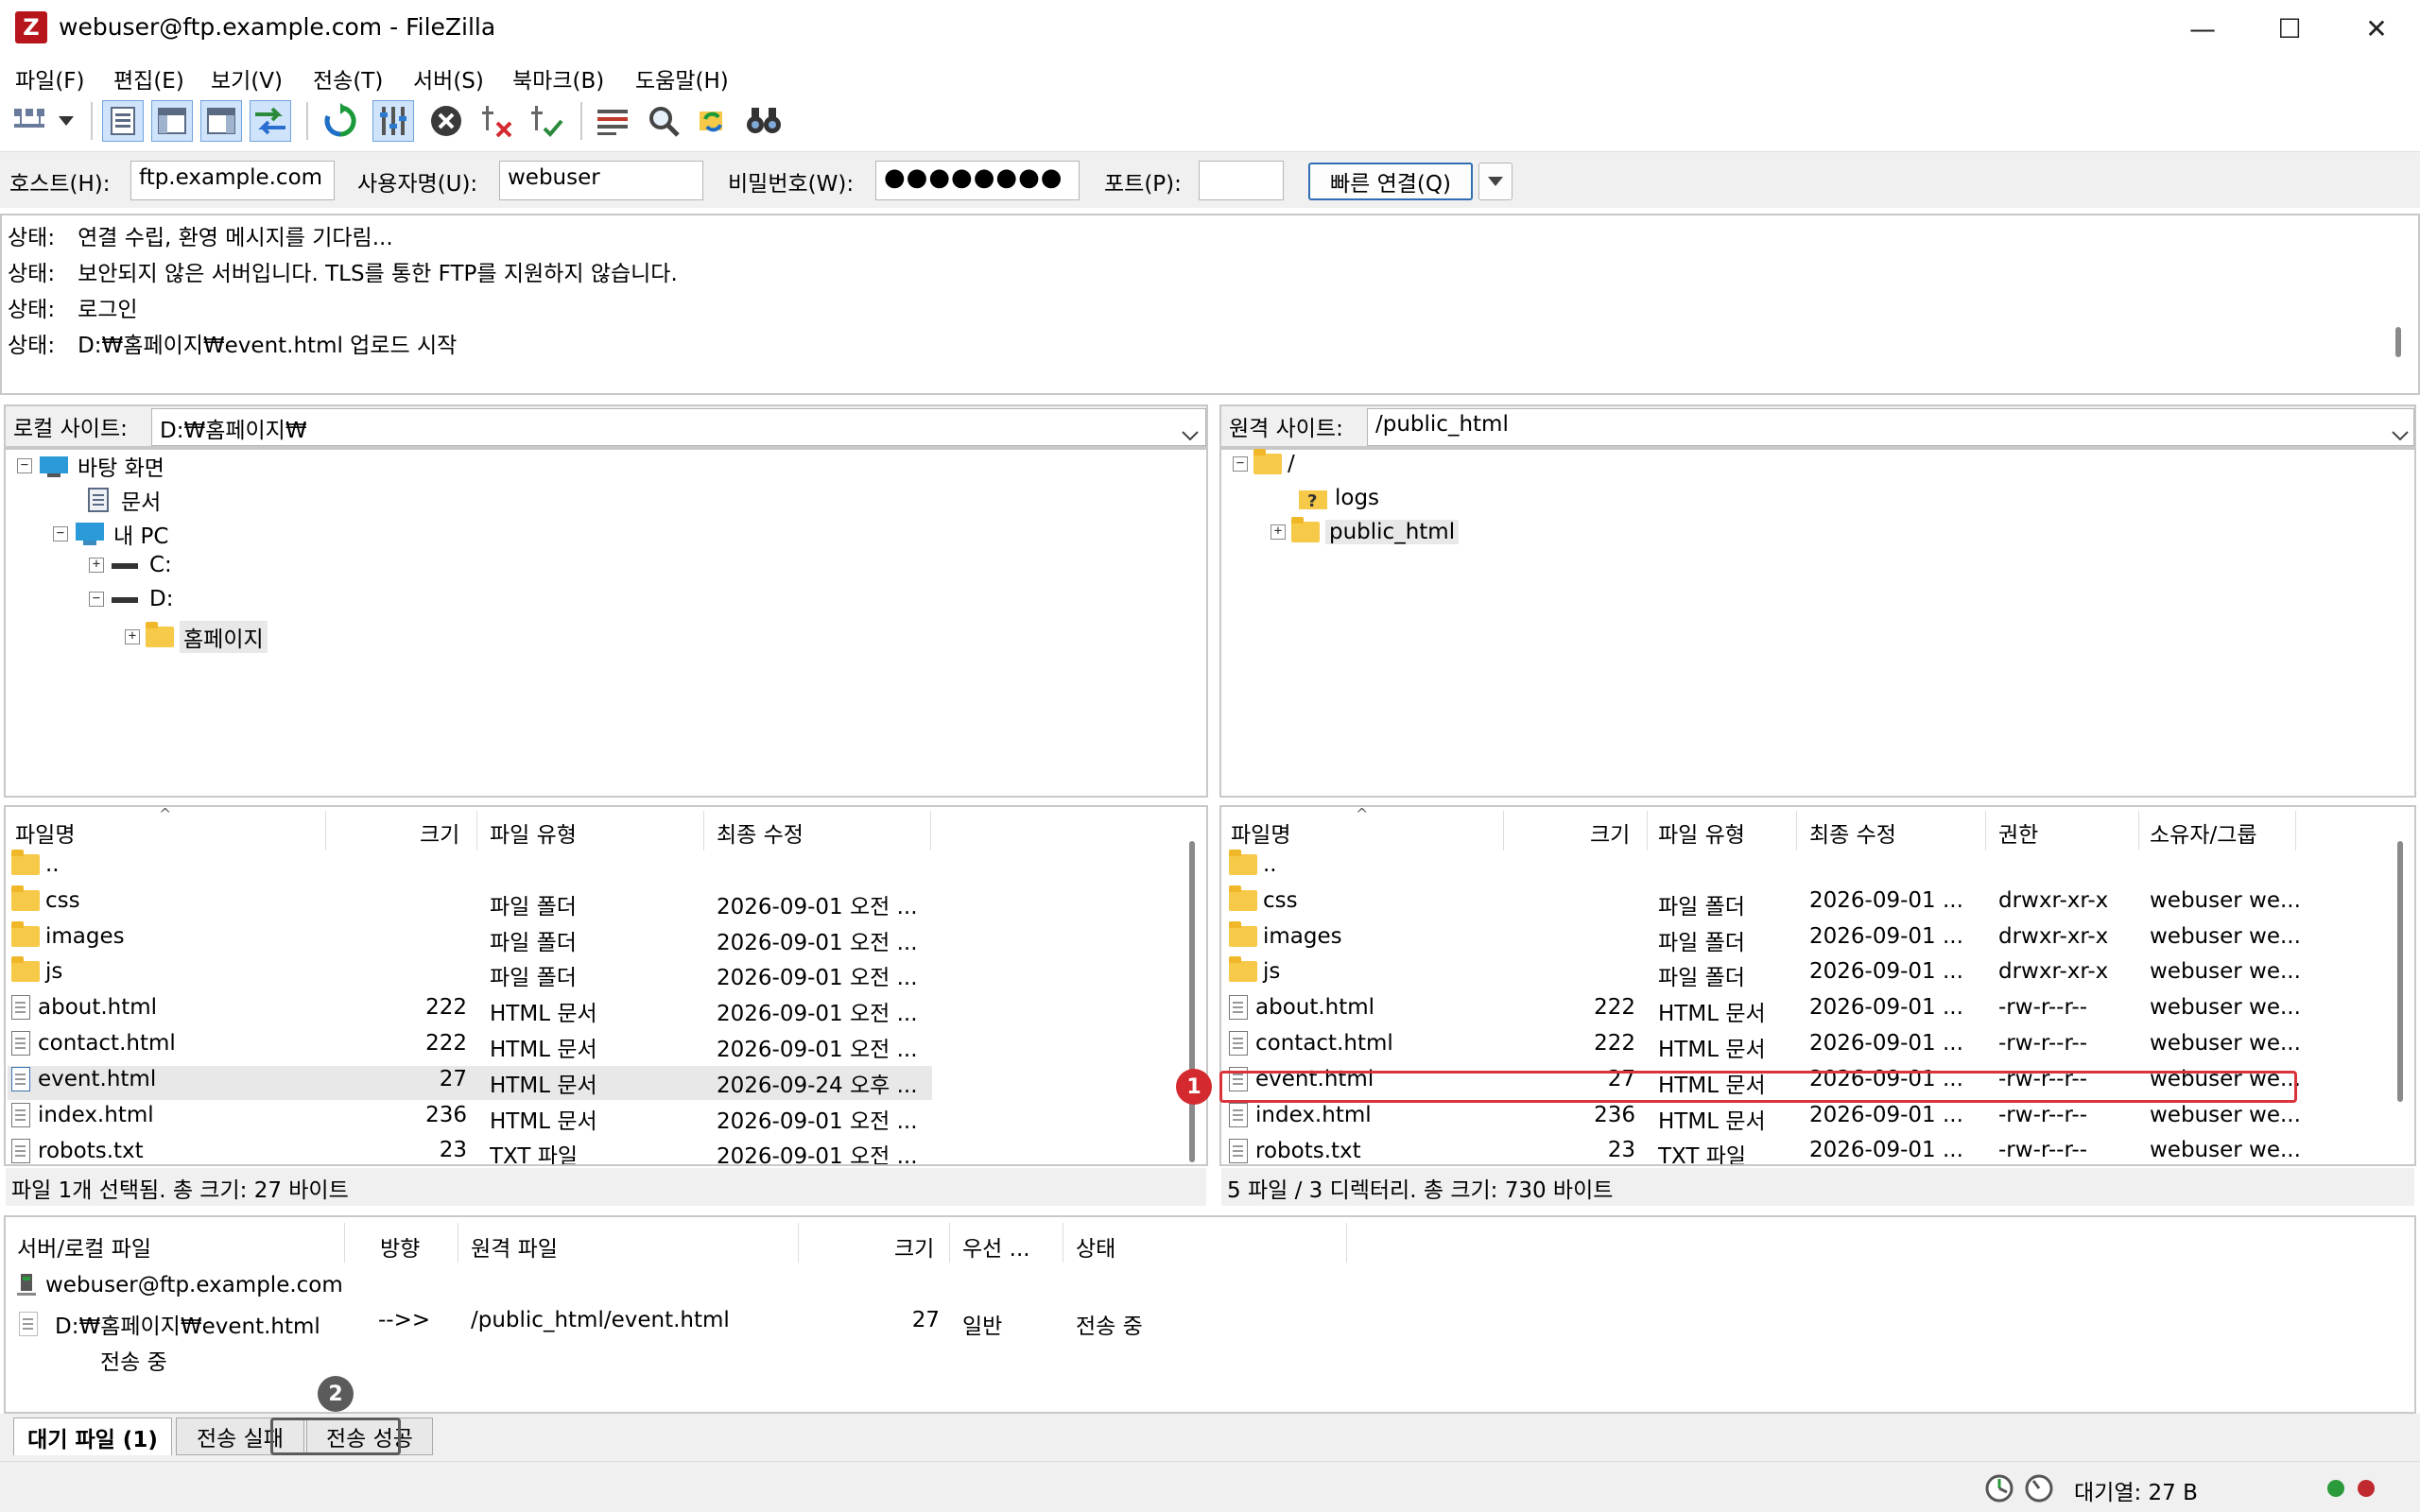 Image resolution: width=2420 pixels, height=1512 pixels. What do you see at coordinates (169, 1324) in the screenshot?
I see `queue-row: D:₩홈페이지₩event.html` at bounding box center [169, 1324].